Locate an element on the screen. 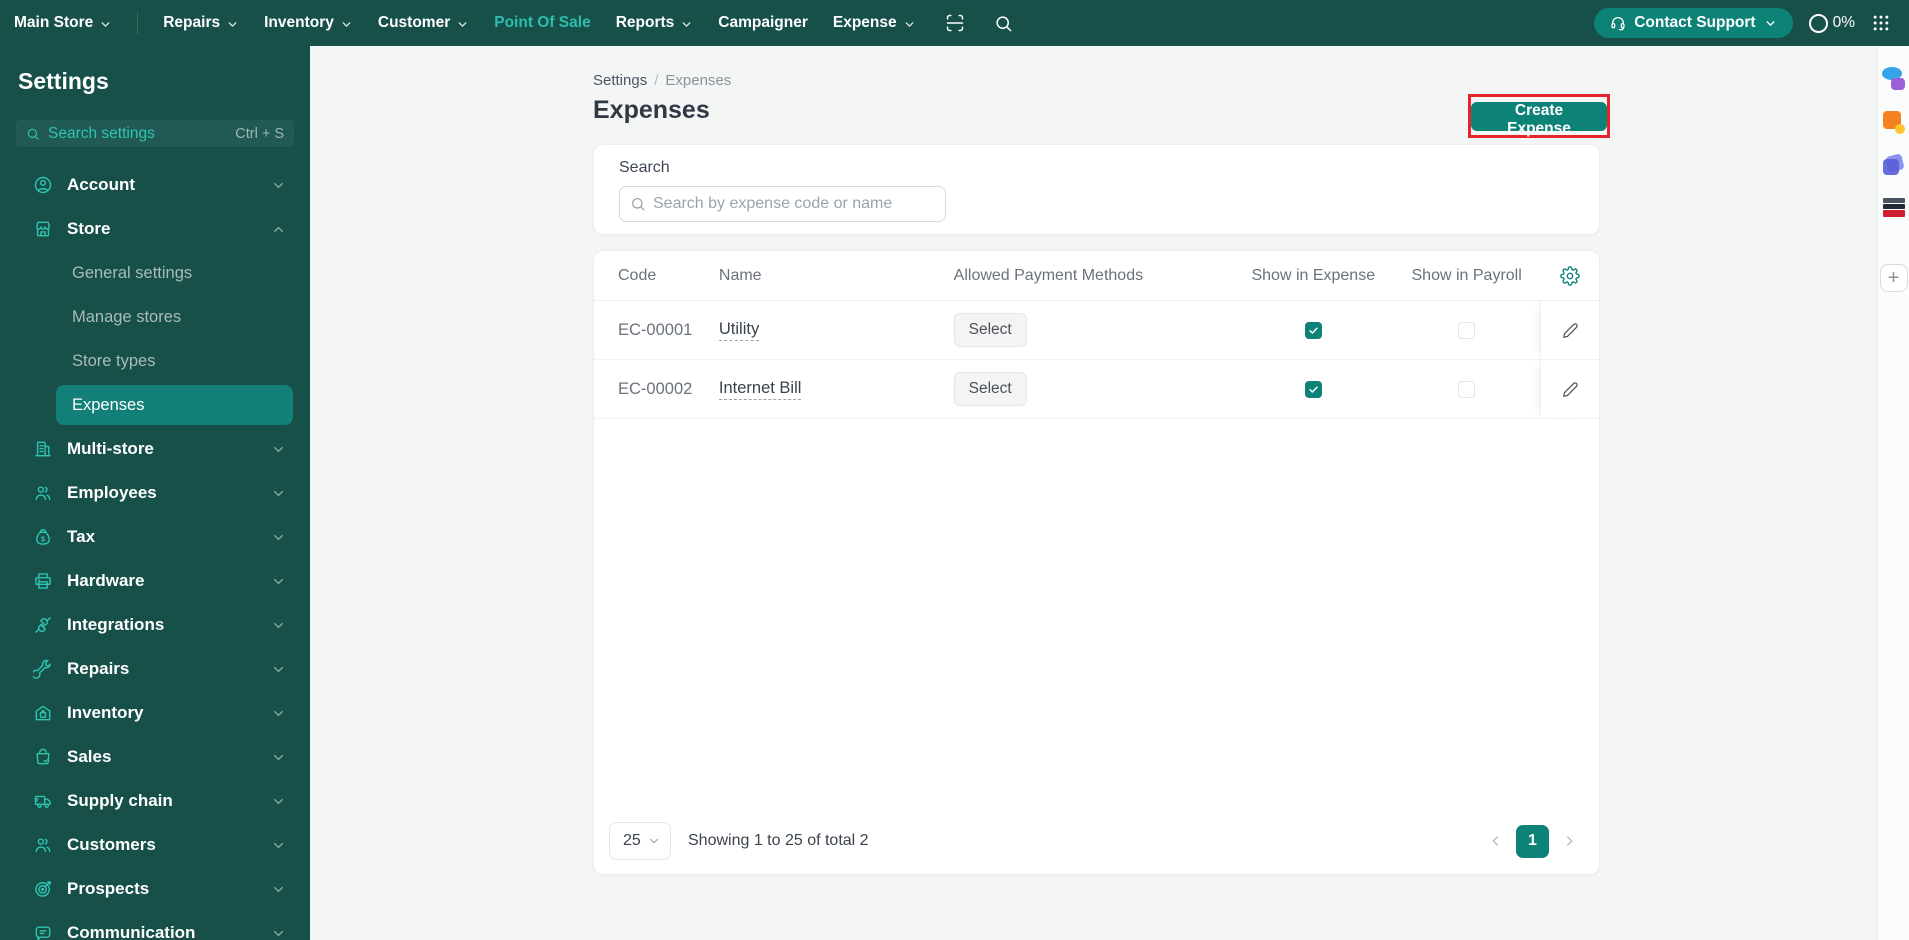  sidebar-item-multi-store: Multi-store is located at coordinates (155, 449).